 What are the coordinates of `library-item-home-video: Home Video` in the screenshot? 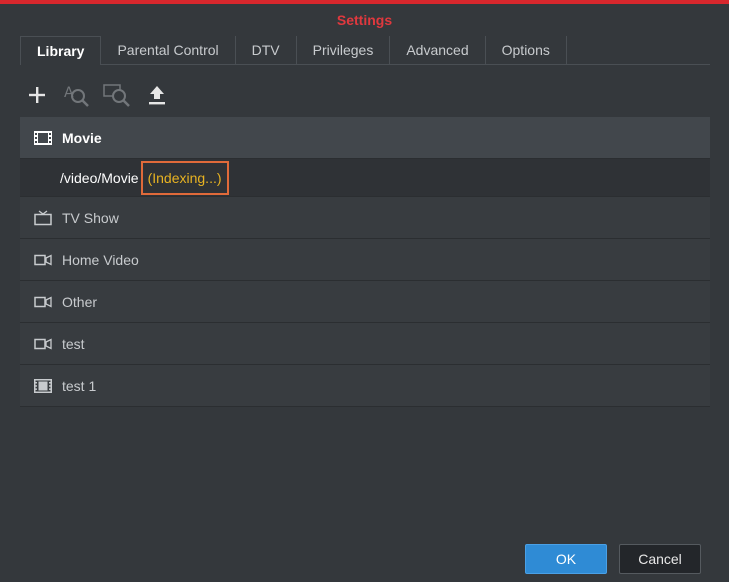 It's located at (365, 260).